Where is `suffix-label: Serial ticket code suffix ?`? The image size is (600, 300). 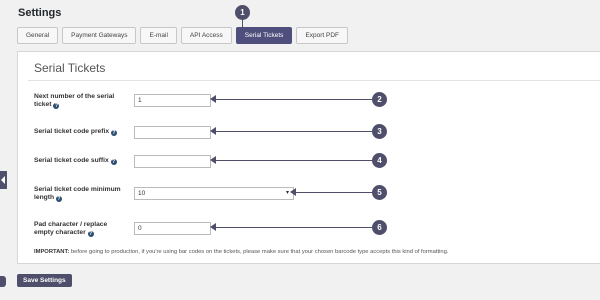 suffix-label: Serial ticket code suffix ? is located at coordinates (75, 161).